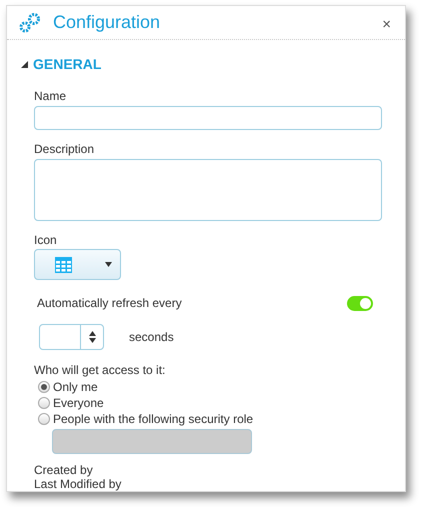 This screenshot has height=513, width=431. What do you see at coordinates (78, 484) in the screenshot?
I see `meta-label: Last Modified by` at bounding box center [78, 484].